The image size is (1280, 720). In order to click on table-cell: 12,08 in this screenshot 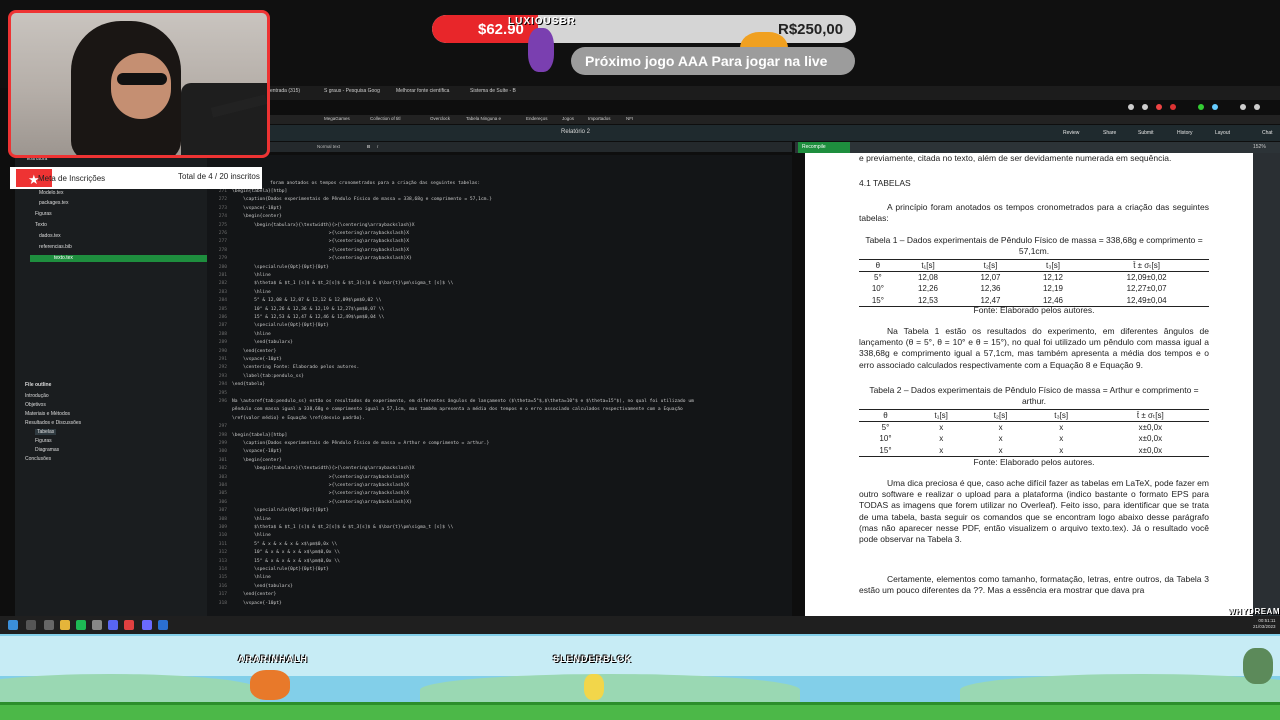, I will do `click(928, 278)`.